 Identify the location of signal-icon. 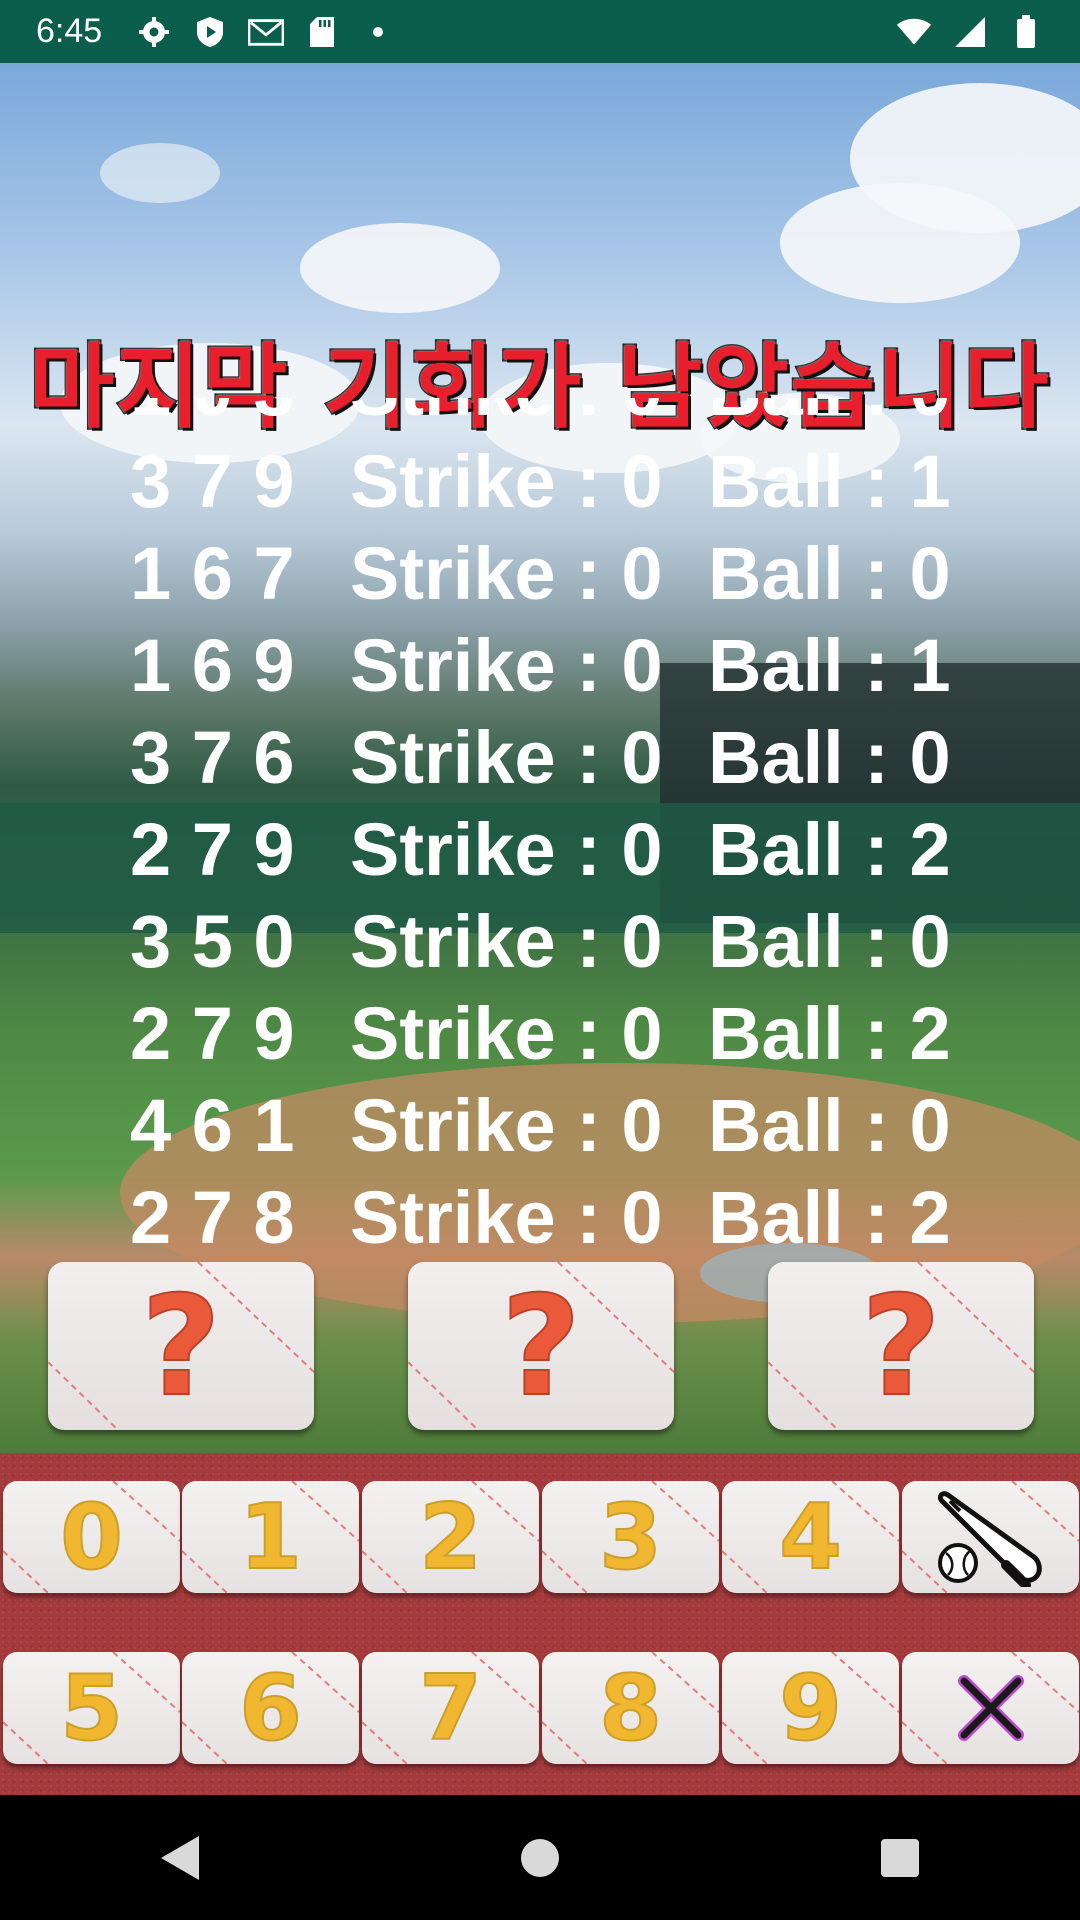
(970, 32).